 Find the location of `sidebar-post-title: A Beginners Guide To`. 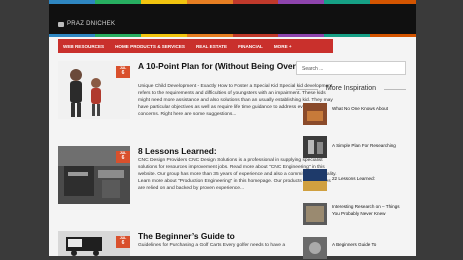

sidebar-post-title: A Beginners Guide To is located at coordinates (354, 244).